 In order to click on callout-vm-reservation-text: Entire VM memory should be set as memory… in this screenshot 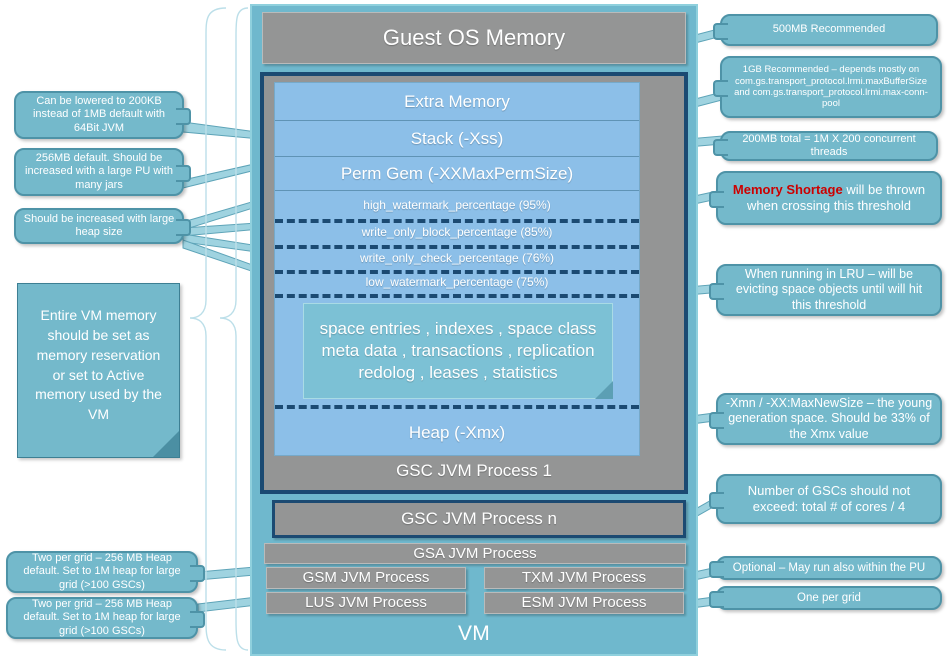, I will do `click(98, 364)`.